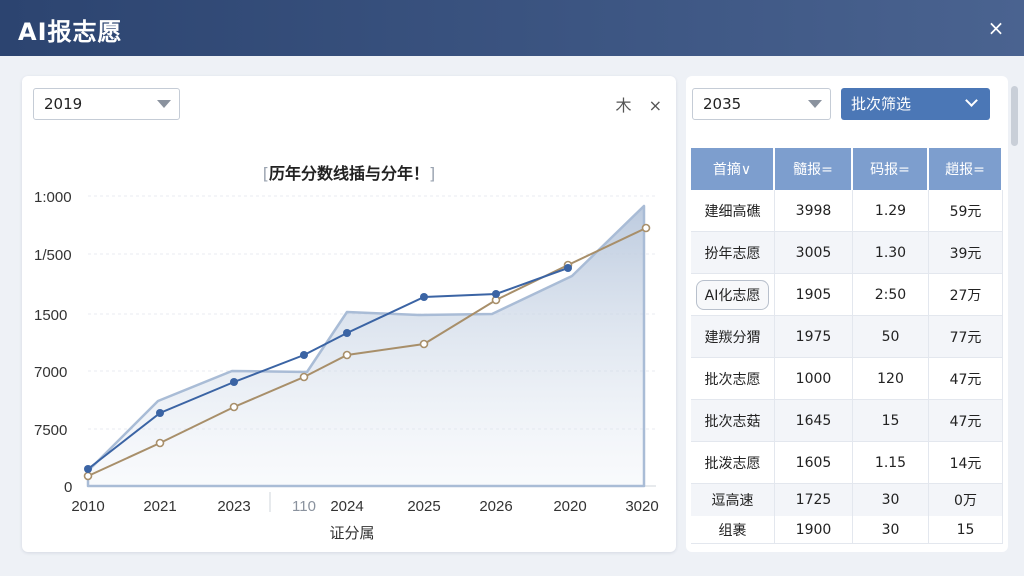  What do you see at coordinates (814, 500) in the screenshot?
I see `row-score: 1725` at bounding box center [814, 500].